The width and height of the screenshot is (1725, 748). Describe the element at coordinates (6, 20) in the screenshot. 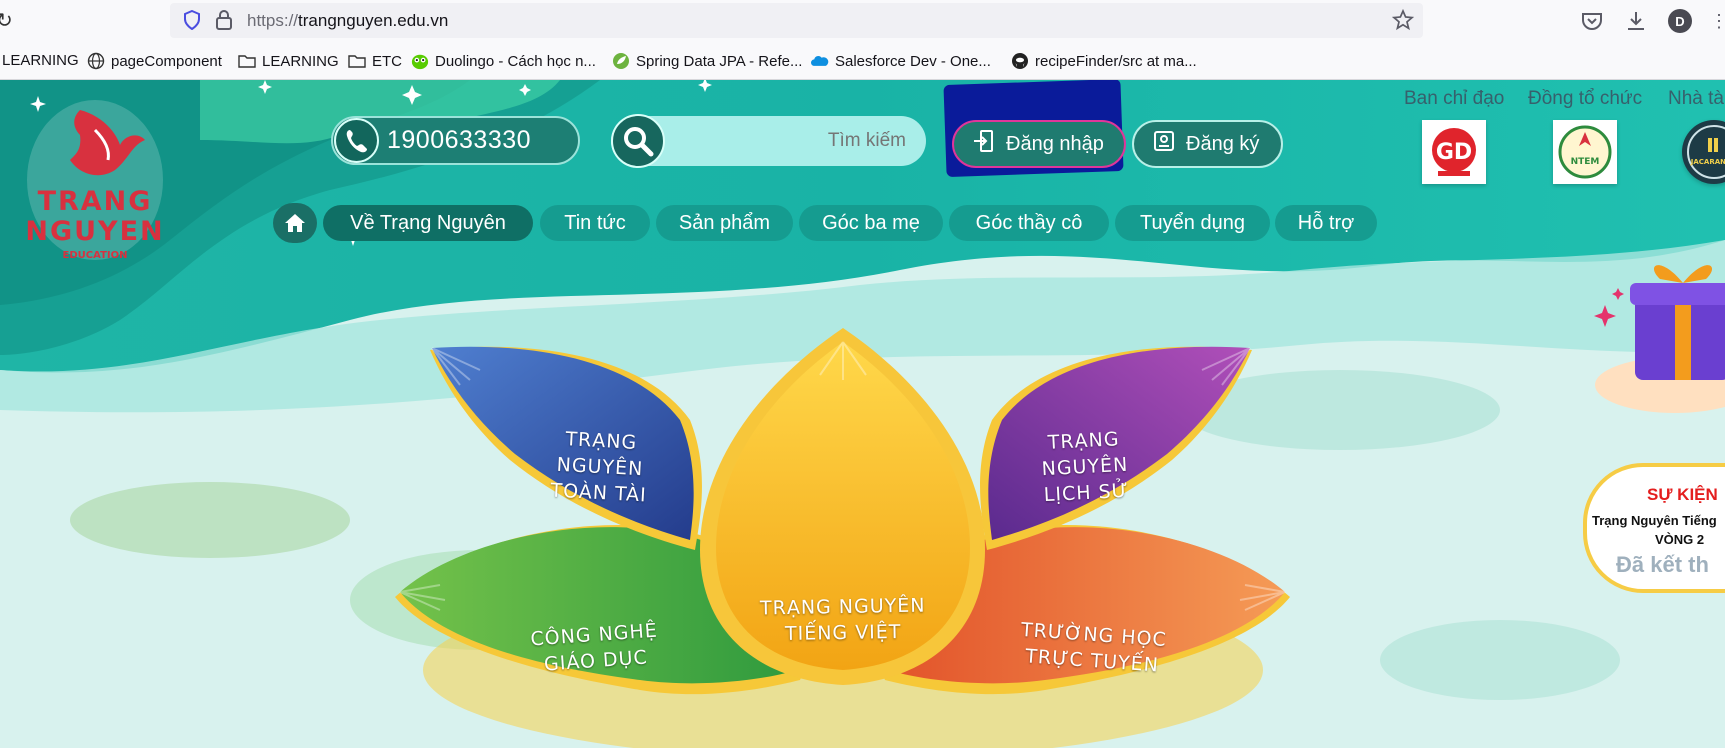

I see `reload-icon: ↻` at that location.